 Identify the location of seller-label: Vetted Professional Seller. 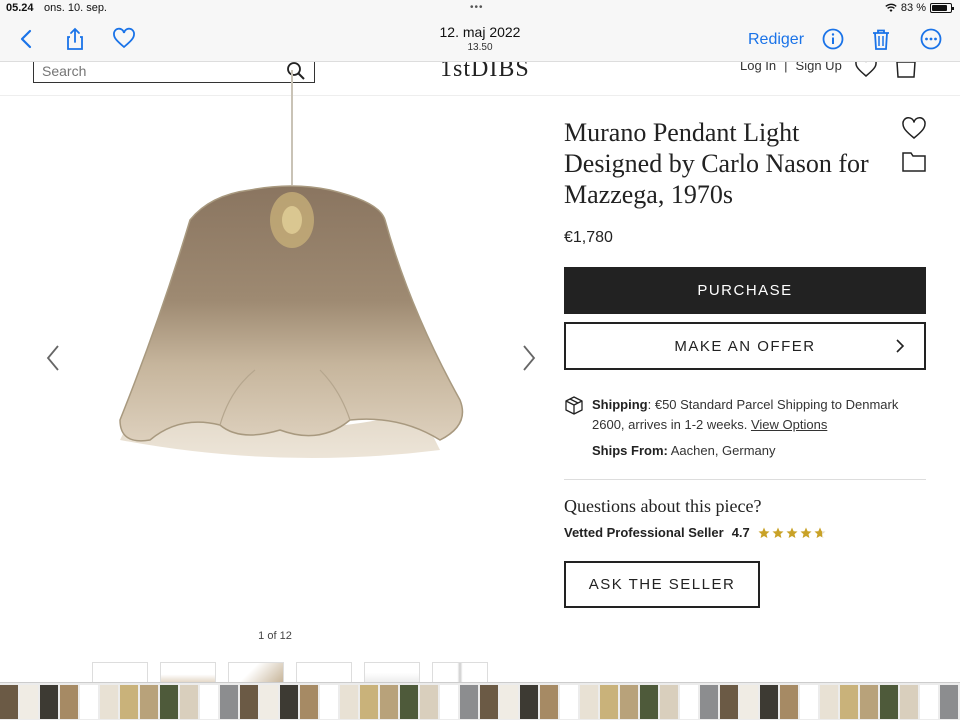
(644, 532).